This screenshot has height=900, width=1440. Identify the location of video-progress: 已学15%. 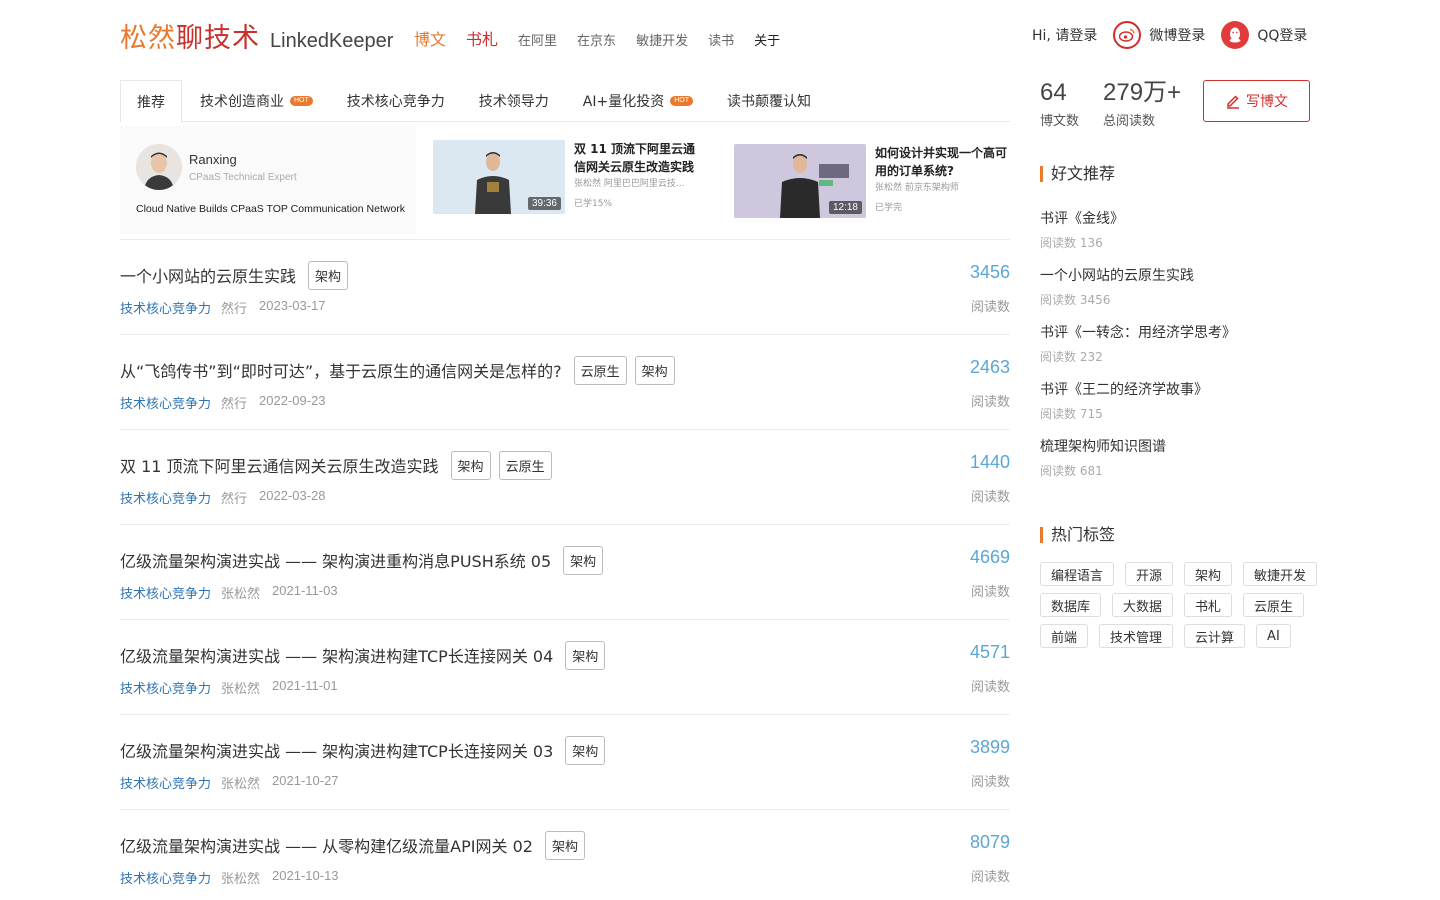
(593, 204).